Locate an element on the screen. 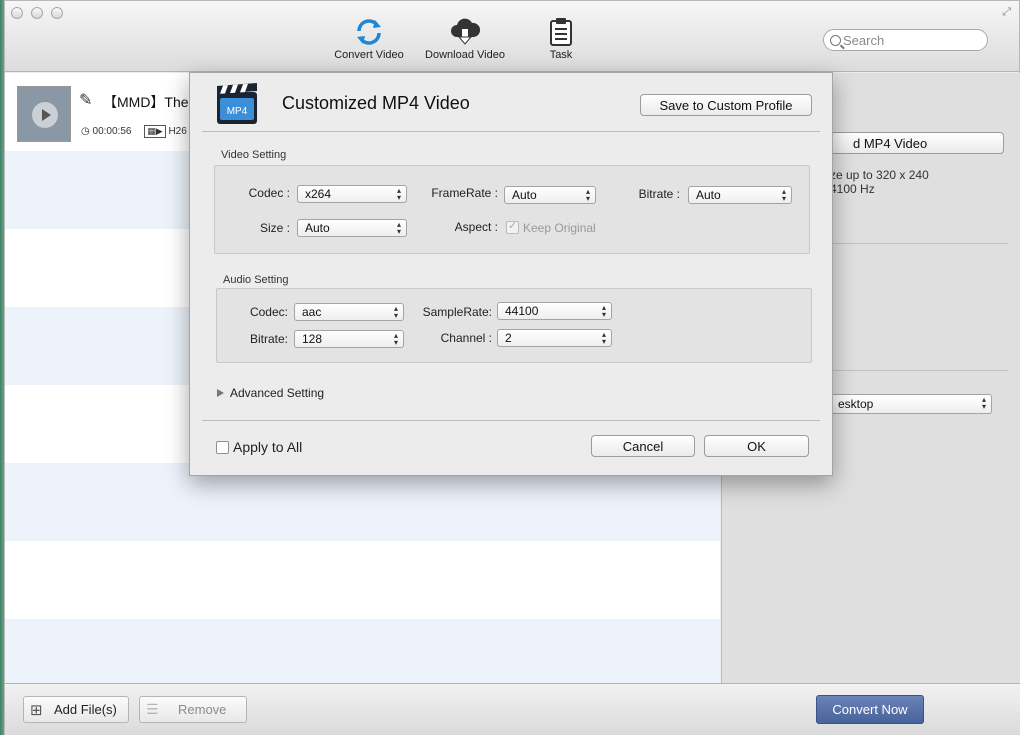  remove-label: Remove is located at coordinates (202, 709).